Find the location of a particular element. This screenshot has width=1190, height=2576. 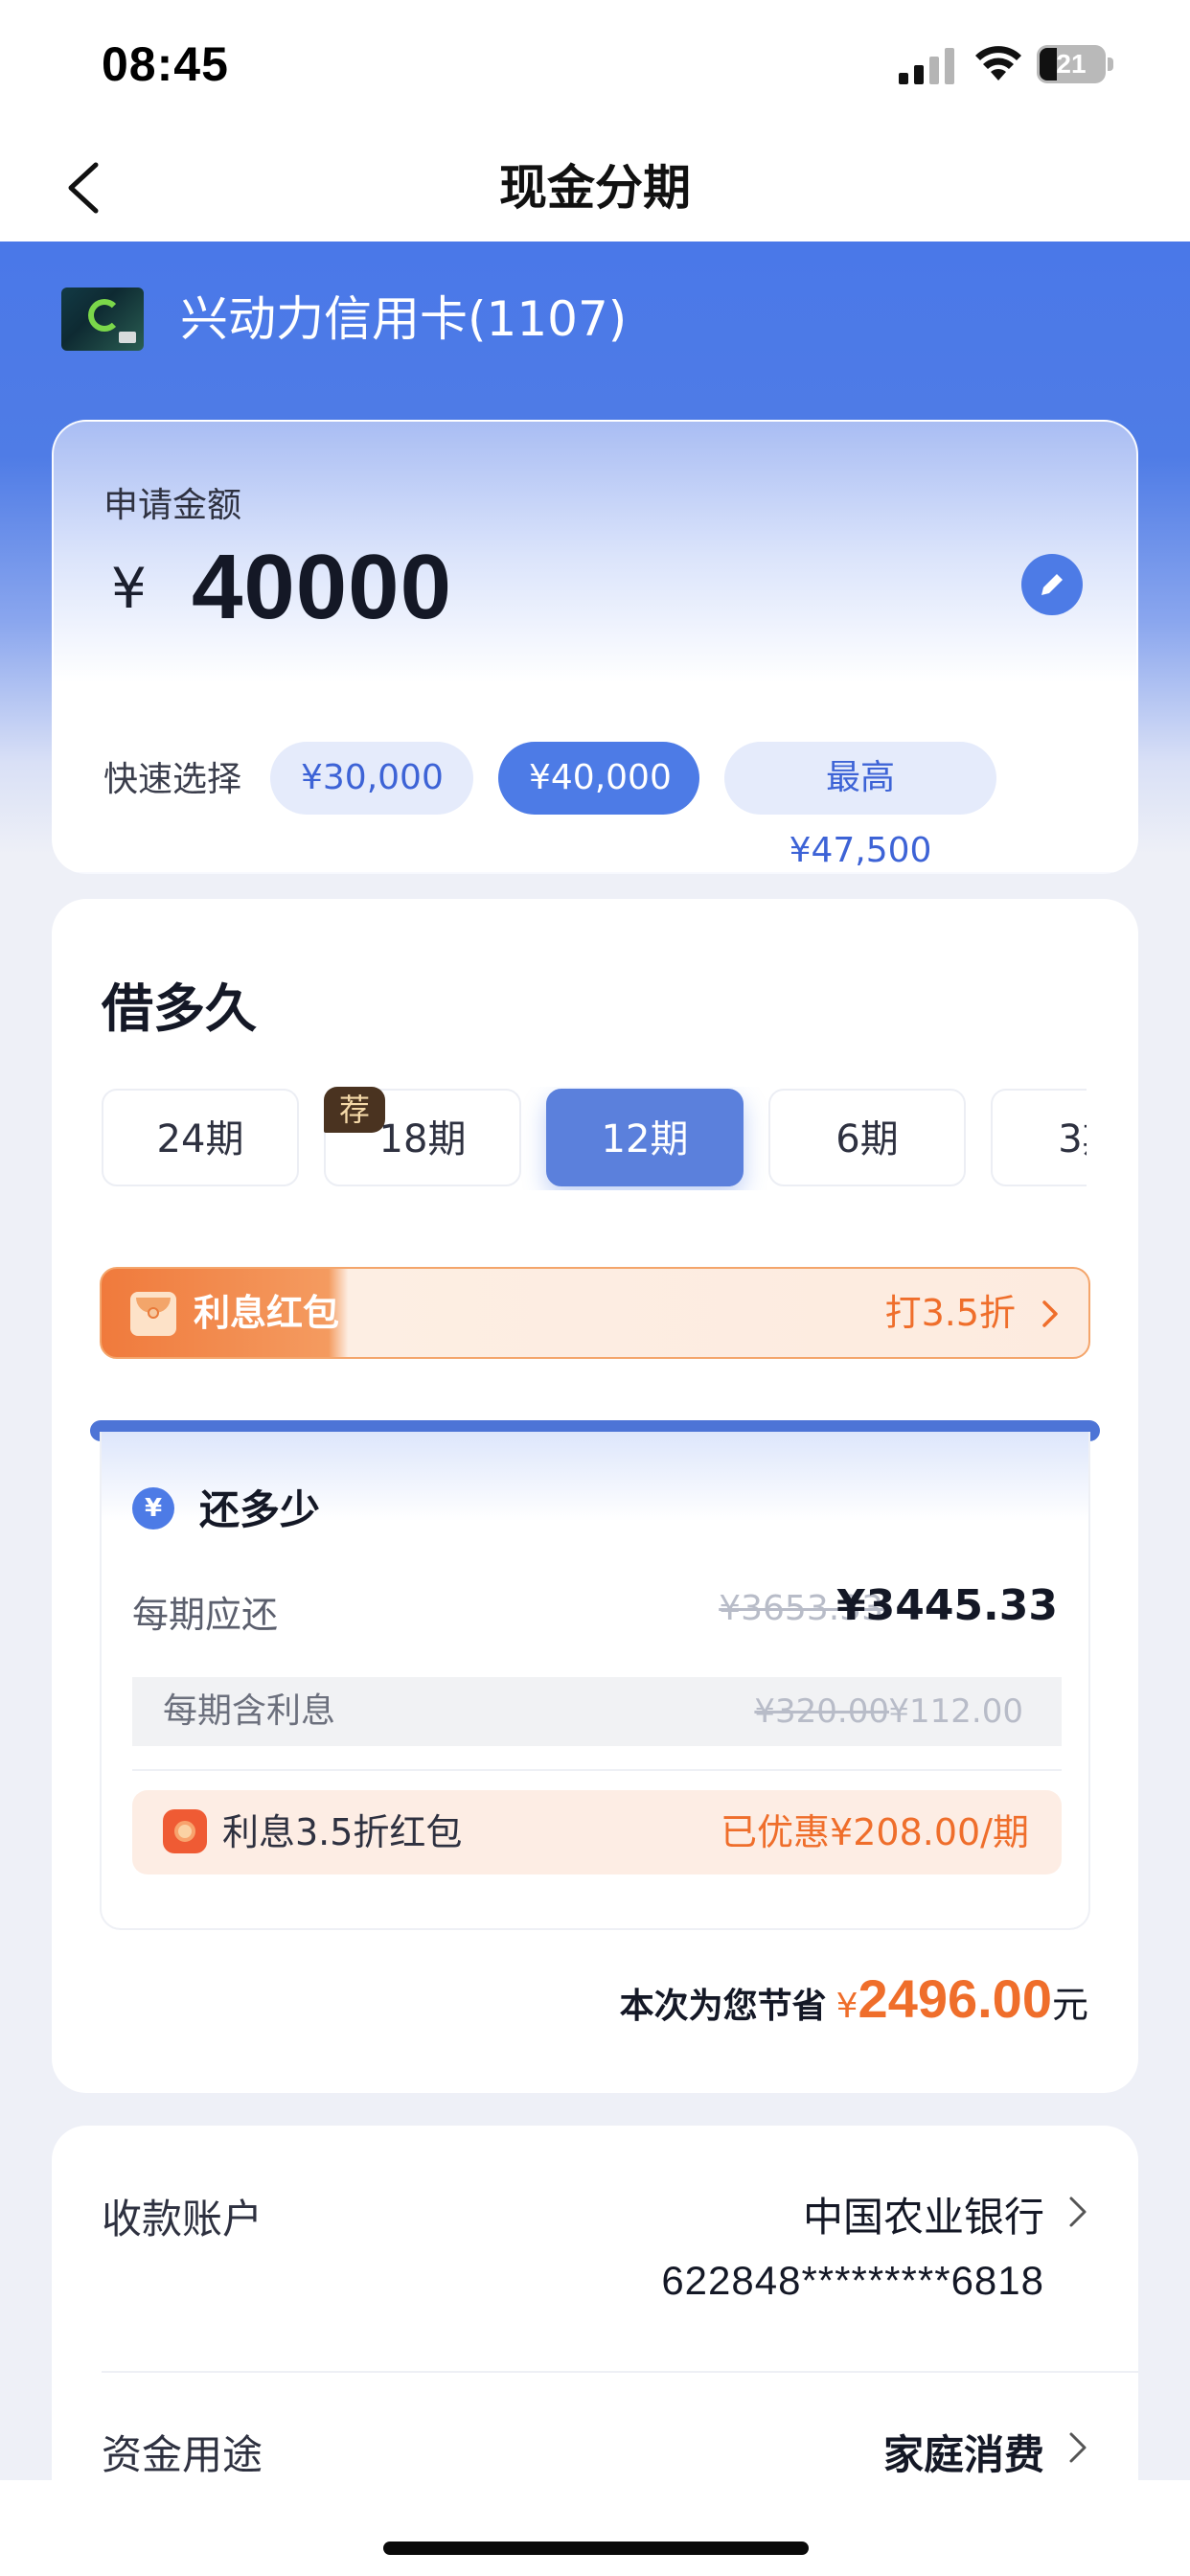

repayment-title: 还多少 is located at coordinates (260, 1509).